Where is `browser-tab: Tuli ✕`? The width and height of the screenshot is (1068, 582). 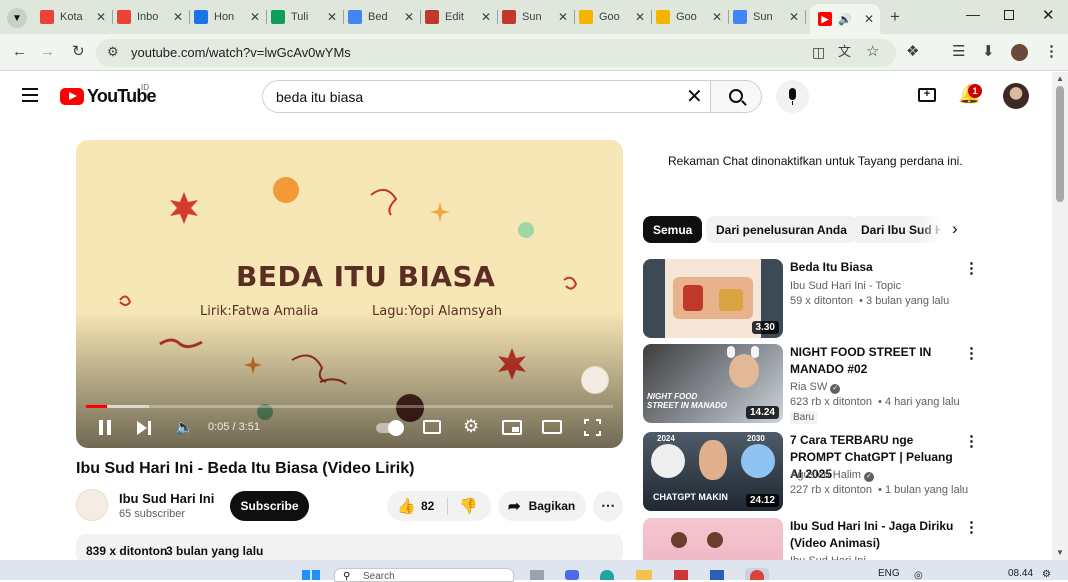
browser-tab: Tuli ✕ is located at coordinates (304, 17).